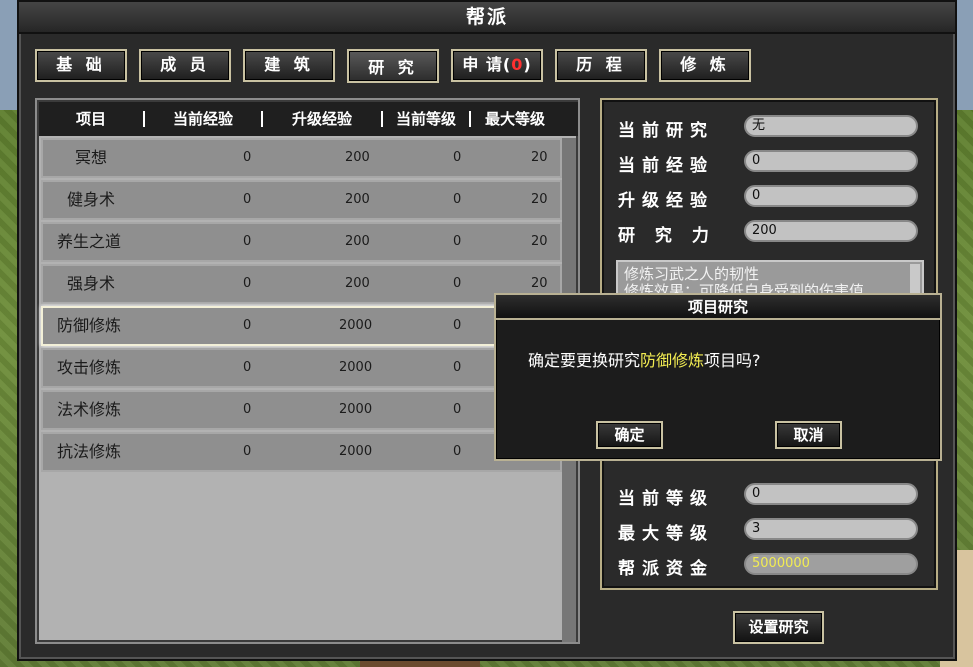 This screenshot has width=973, height=667. What do you see at coordinates (601, 65) in the screenshot?
I see `tab-history: 历 程` at bounding box center [601, 65].